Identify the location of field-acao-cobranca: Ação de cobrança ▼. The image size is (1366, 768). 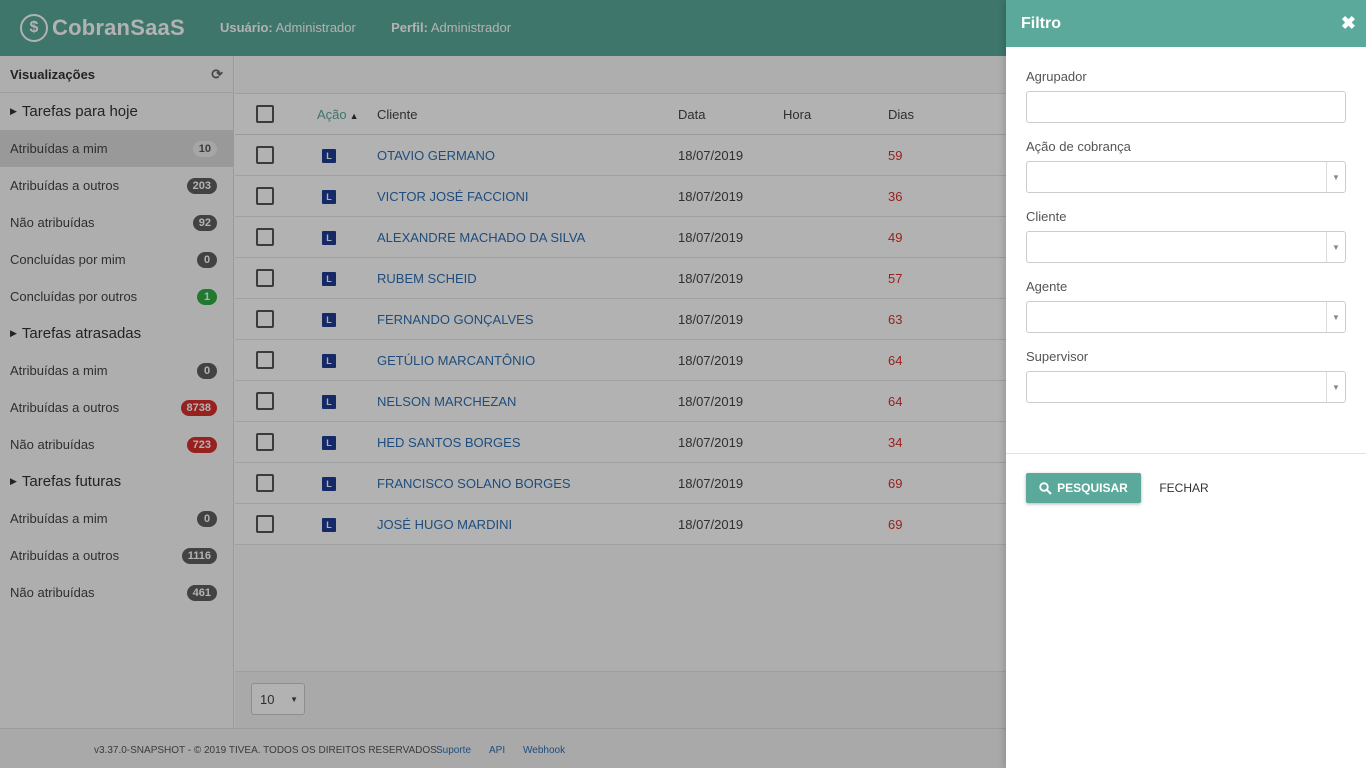
(1186, 166).